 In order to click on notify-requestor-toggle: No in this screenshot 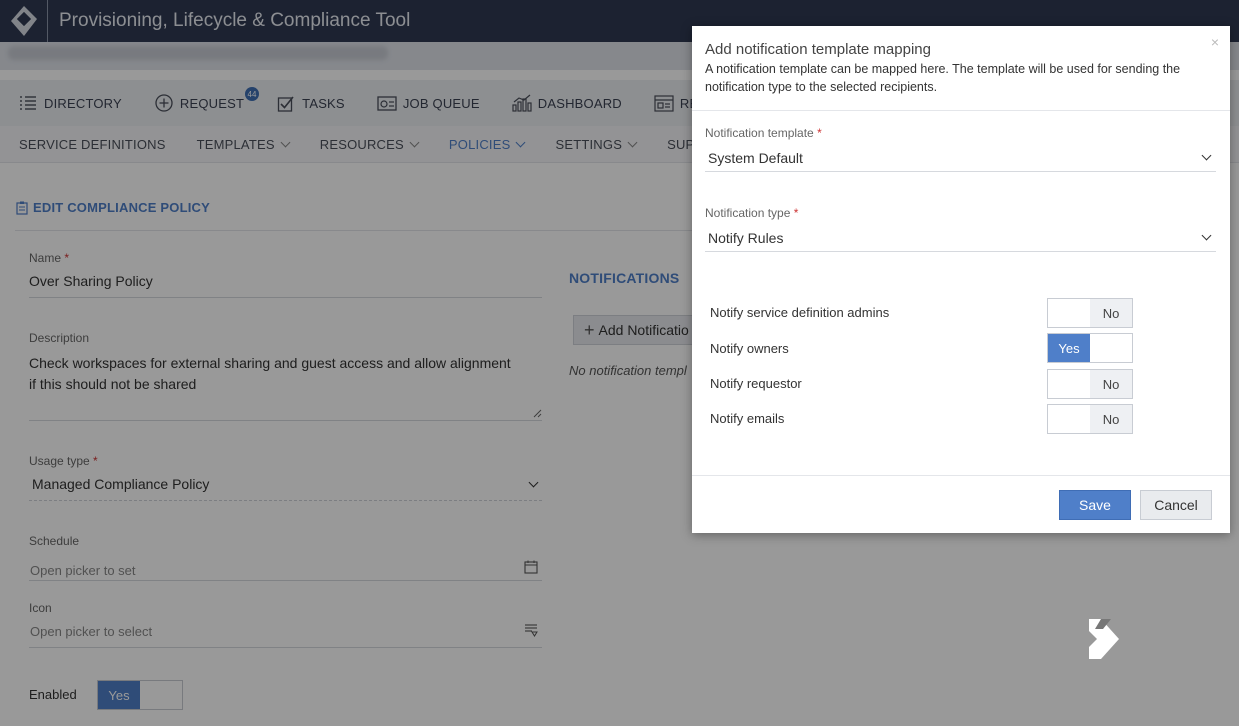, I will do `click(1090, 384)`.